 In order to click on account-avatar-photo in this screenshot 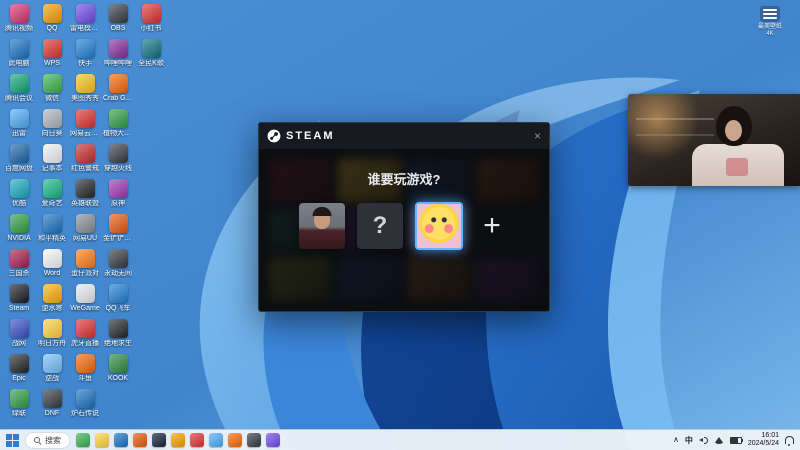, I will do `click(322, 226)`.